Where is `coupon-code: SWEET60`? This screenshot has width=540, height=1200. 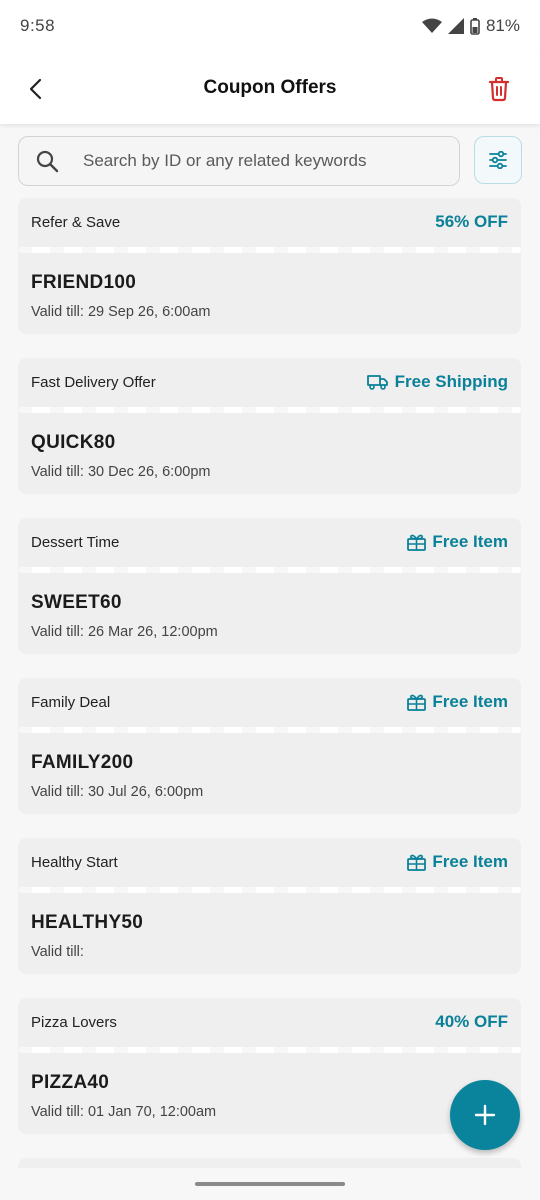
coupon-code: SWEET60 is located at coordinates (76, 602).